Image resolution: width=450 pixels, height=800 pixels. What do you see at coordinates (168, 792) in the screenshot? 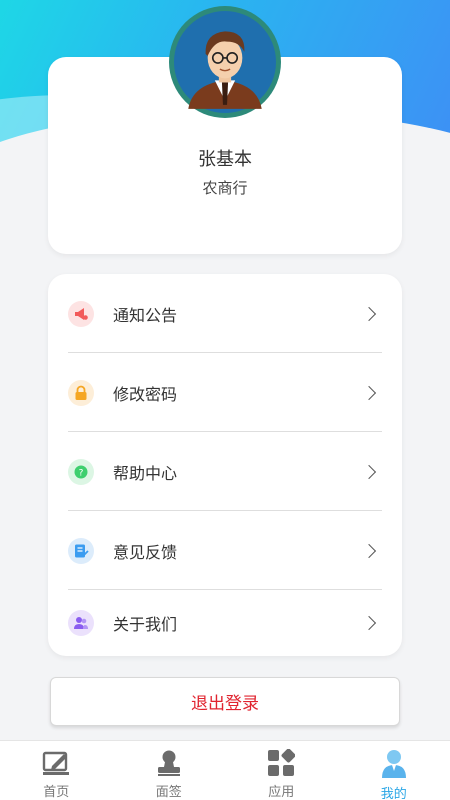
I see `tab-label: 面签` at bounding box center [168, 792].